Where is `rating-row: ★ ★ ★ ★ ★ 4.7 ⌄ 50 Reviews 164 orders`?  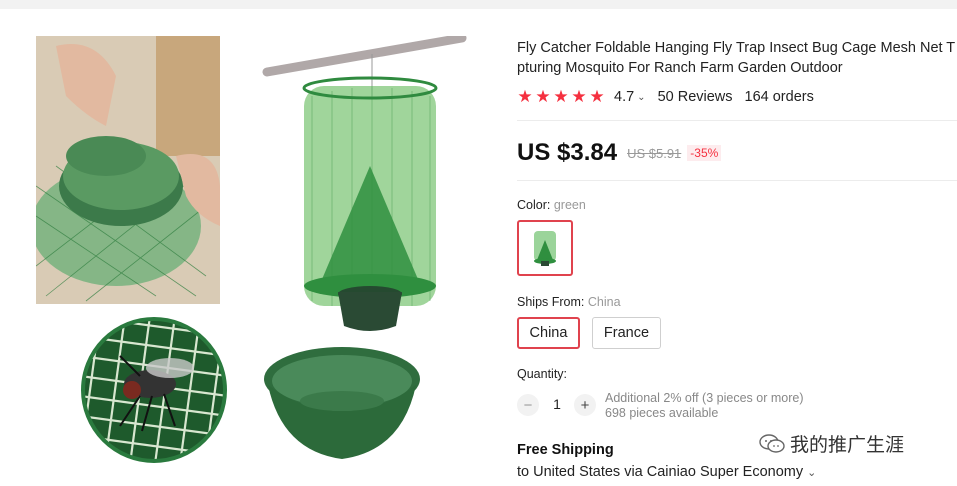
rating-row: ★ ★ ★ ★ ★ 4.7 ⌄ 50 Reviews 164 orders is located at coordinates (665, 97).